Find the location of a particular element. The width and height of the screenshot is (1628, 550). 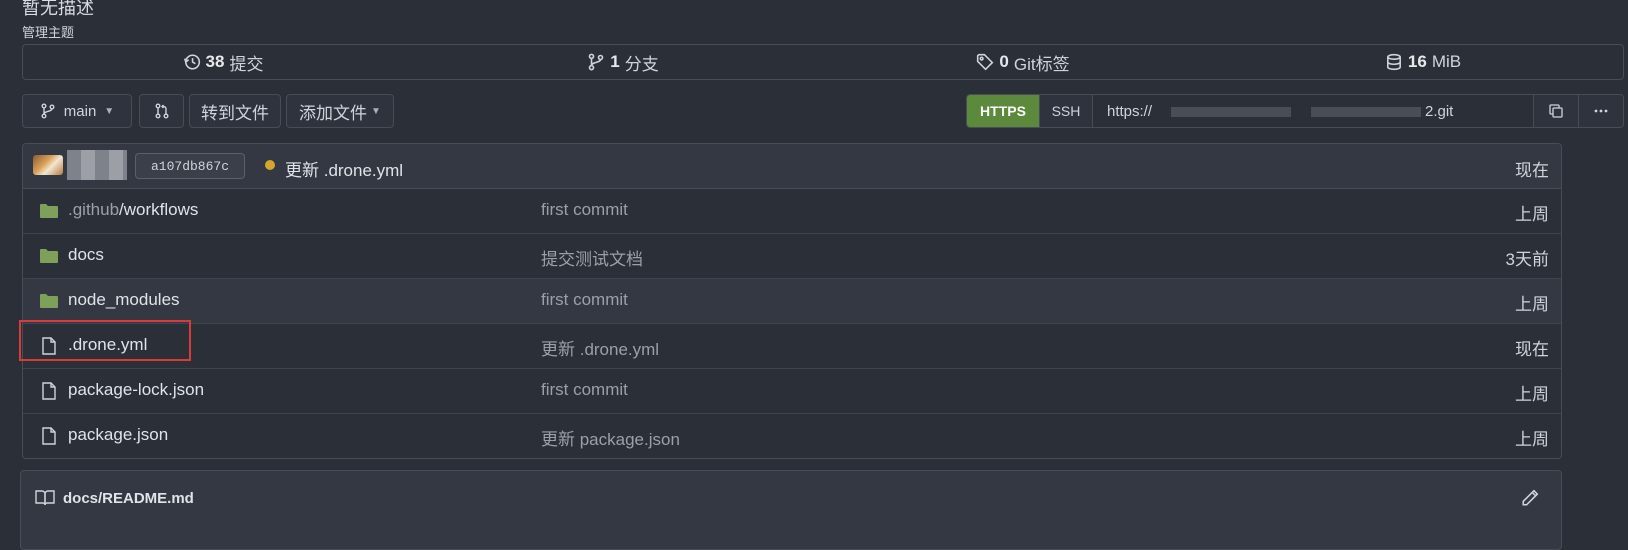

goto-file-button: 转到文件 is located at coordinates (235, 111).